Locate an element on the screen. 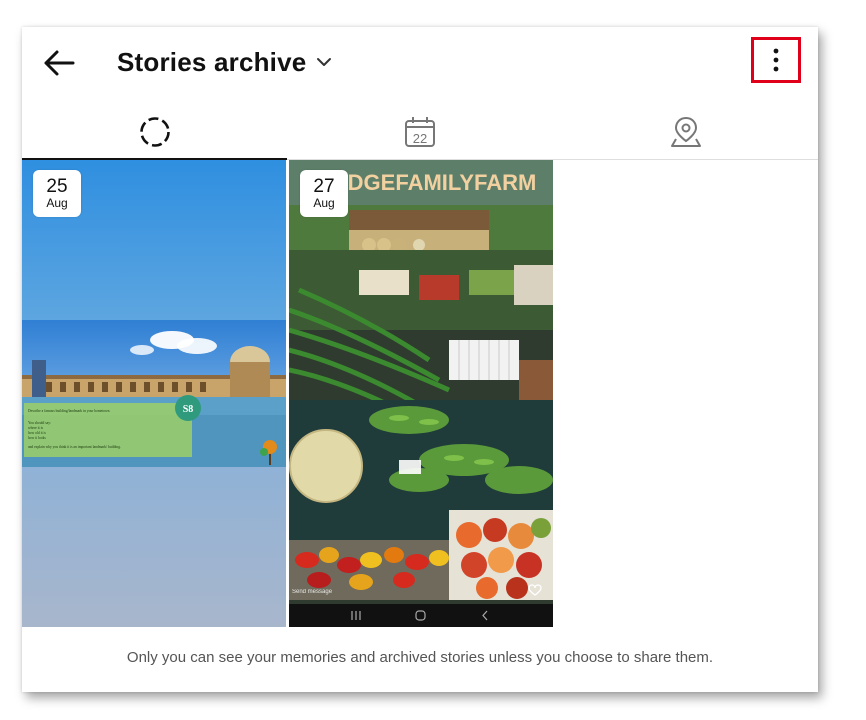  calendar-icon: 22 is located at coordinates (419, 132).